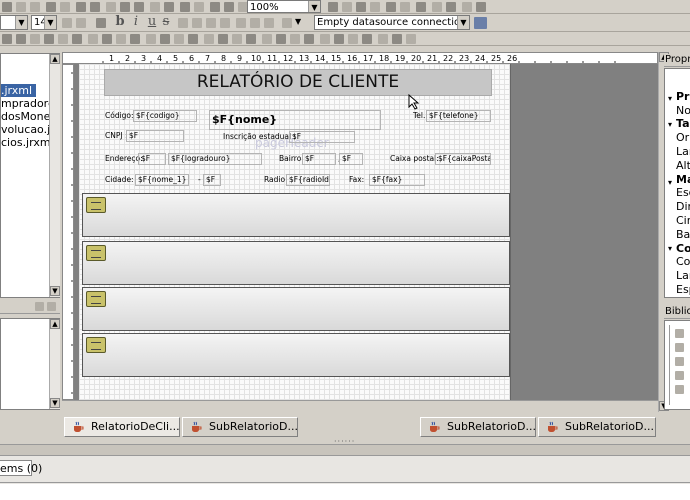  Describe the element at coordinates (298, 82) in the screenshot. I see `report-title-box: RELATÓRIO DE CLIENTE` at that location.